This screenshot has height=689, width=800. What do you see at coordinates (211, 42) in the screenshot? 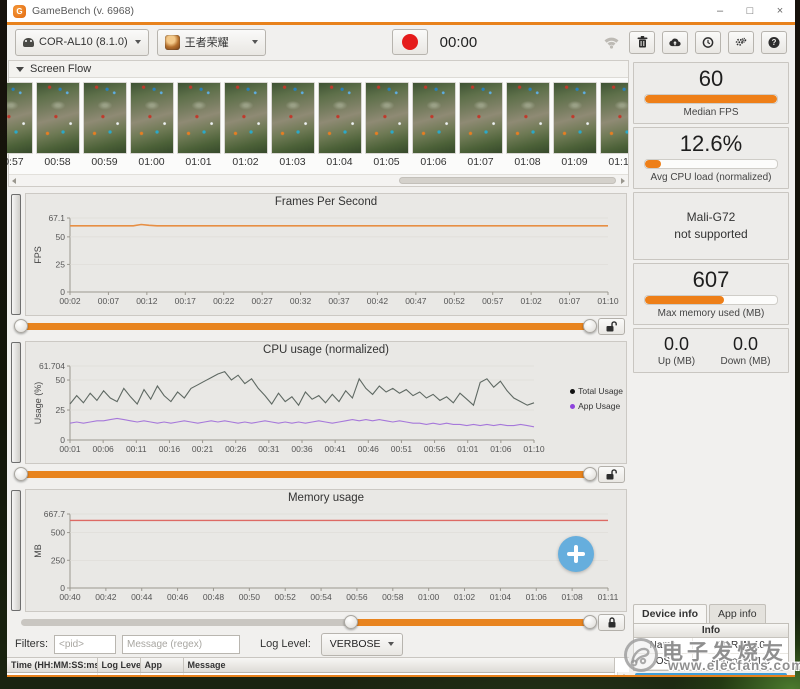
I see `app-dropdown: 王者荣耀` at bounding box center [211, 42].